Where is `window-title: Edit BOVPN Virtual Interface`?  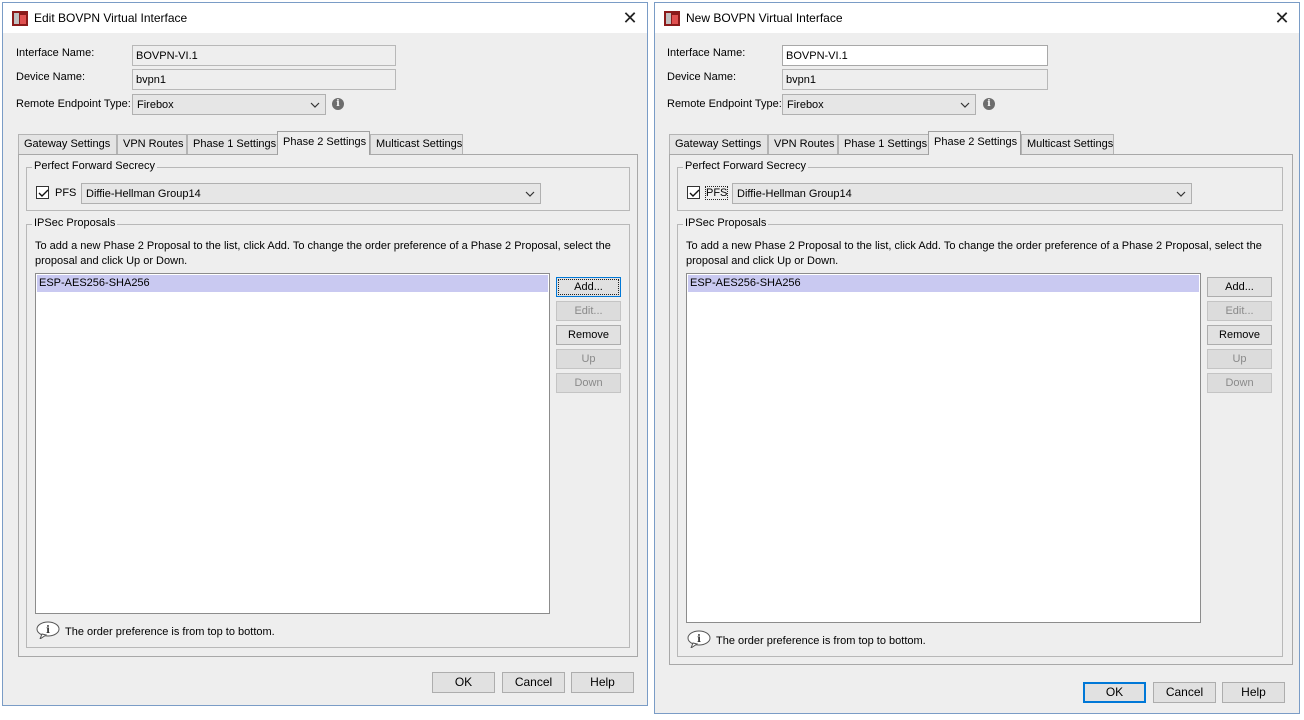 window-title: Edit BOVPN Virtual Interface is located at coordinates (111, 18).